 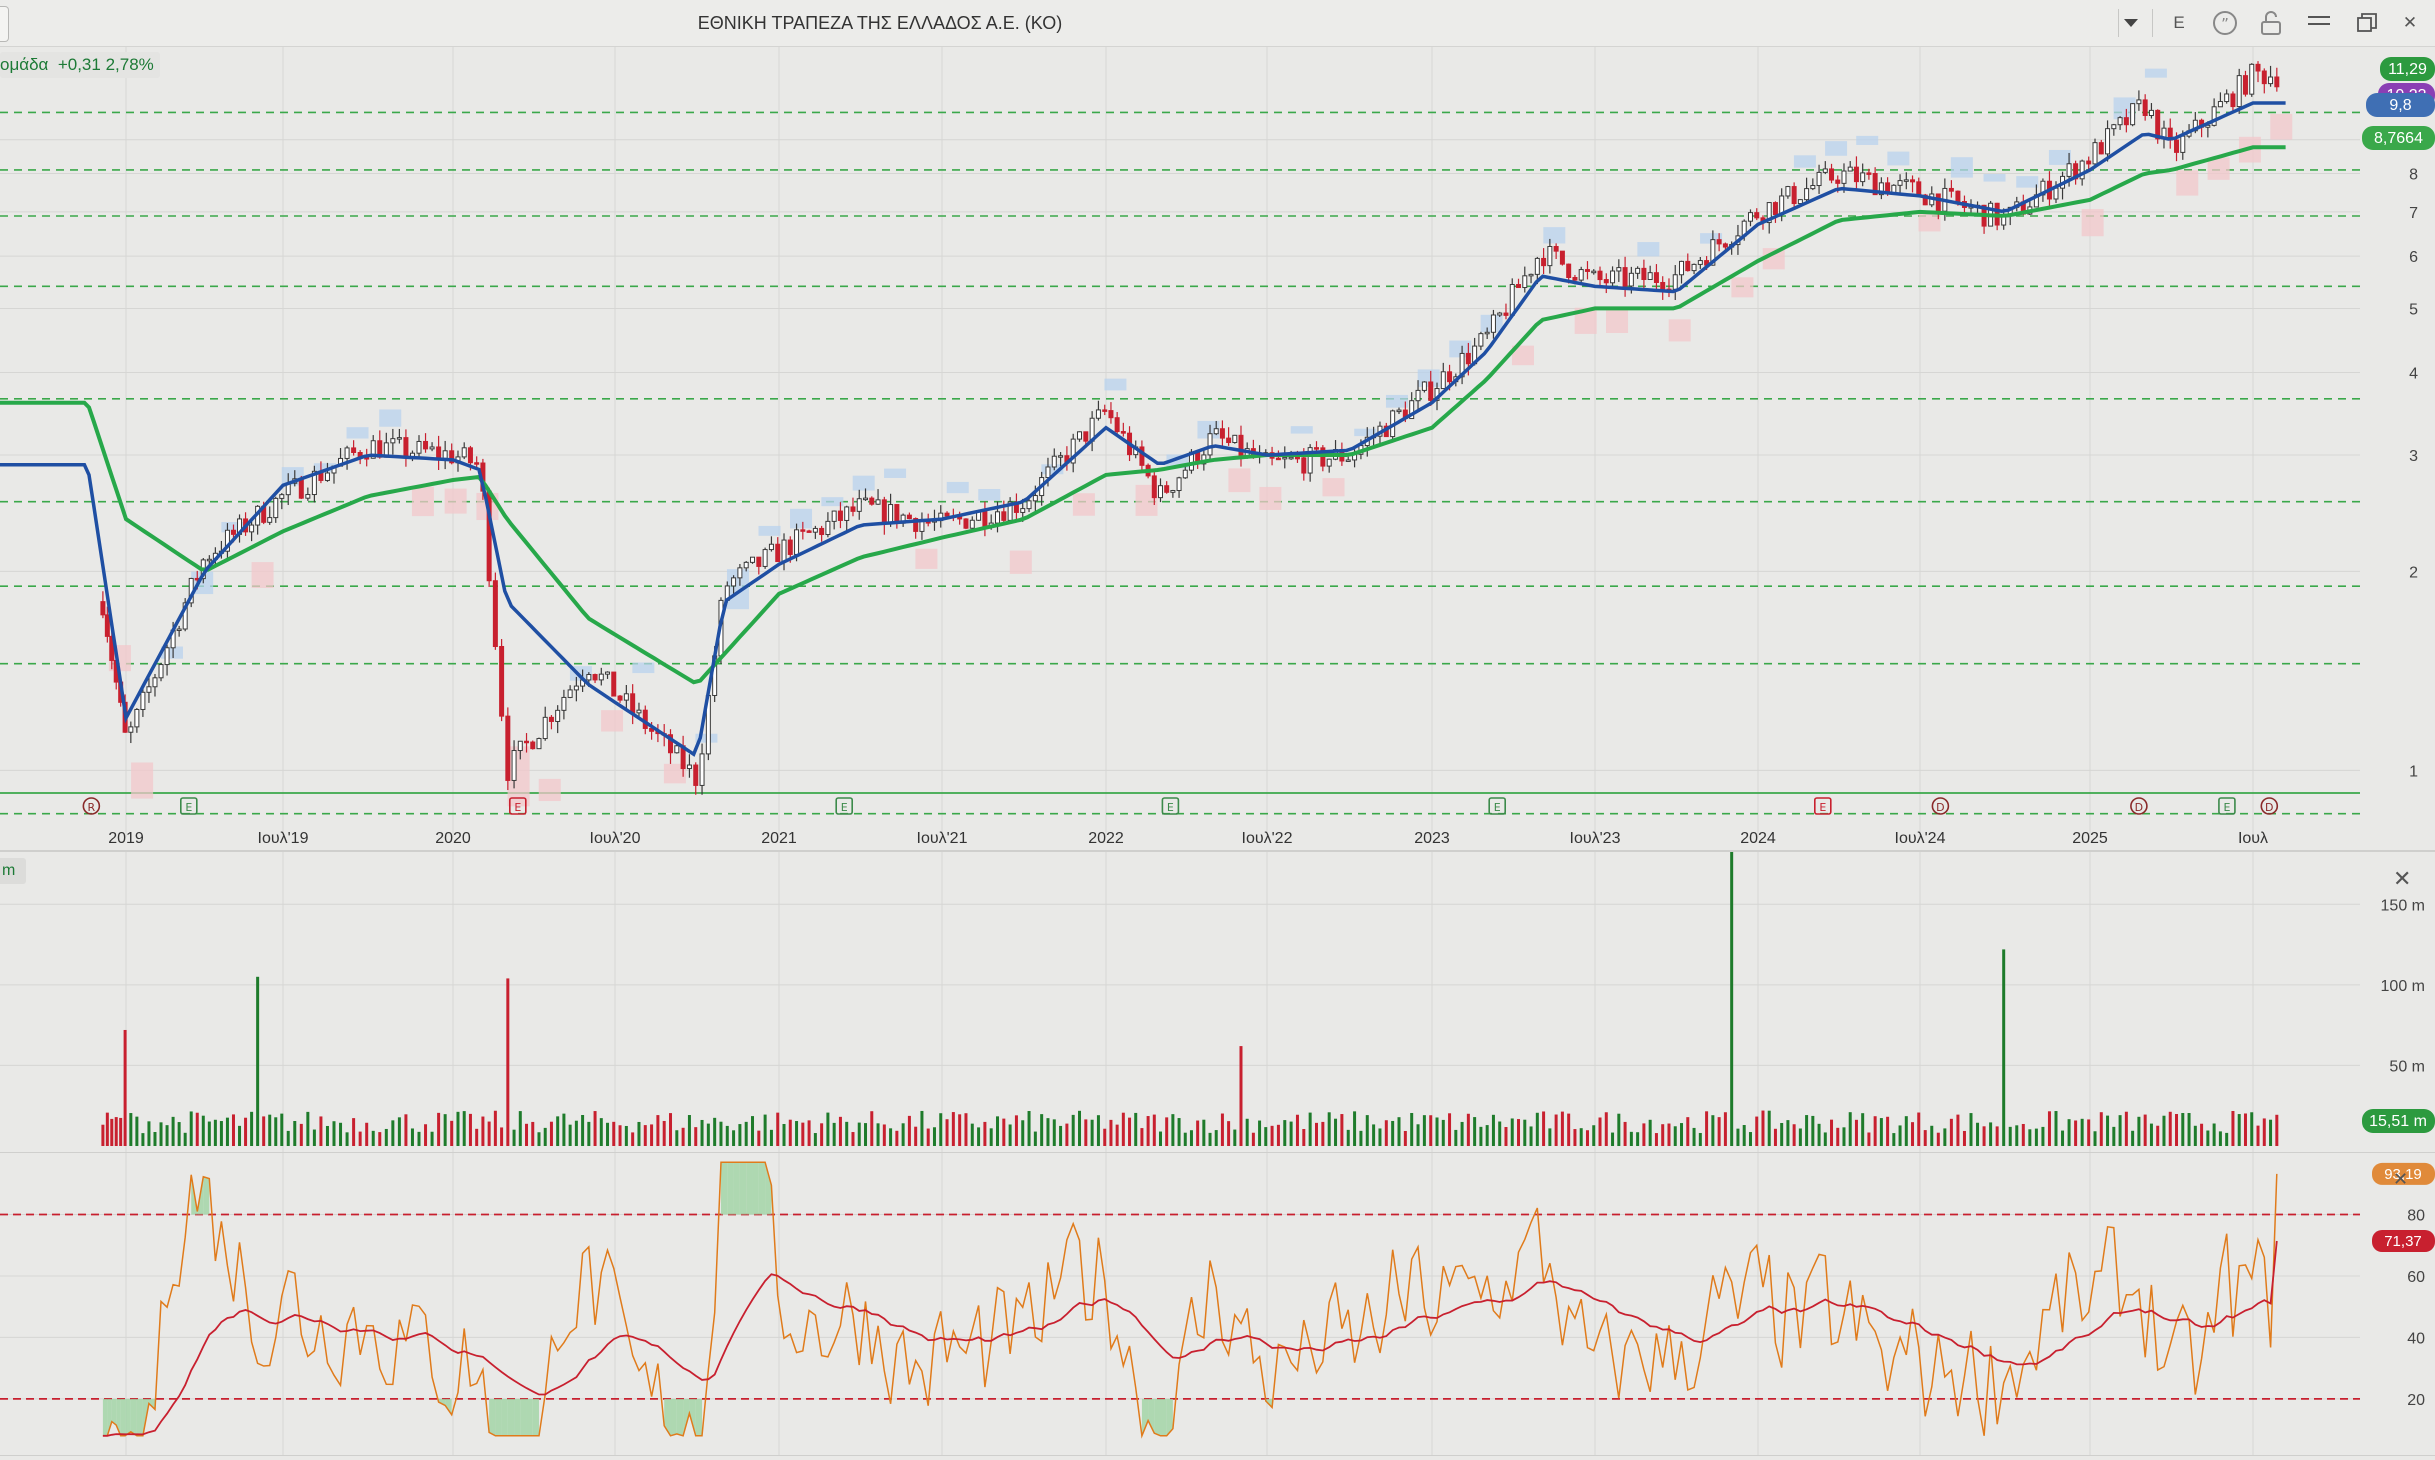 I want to click on menu-button, so click(x=2319, y=23).